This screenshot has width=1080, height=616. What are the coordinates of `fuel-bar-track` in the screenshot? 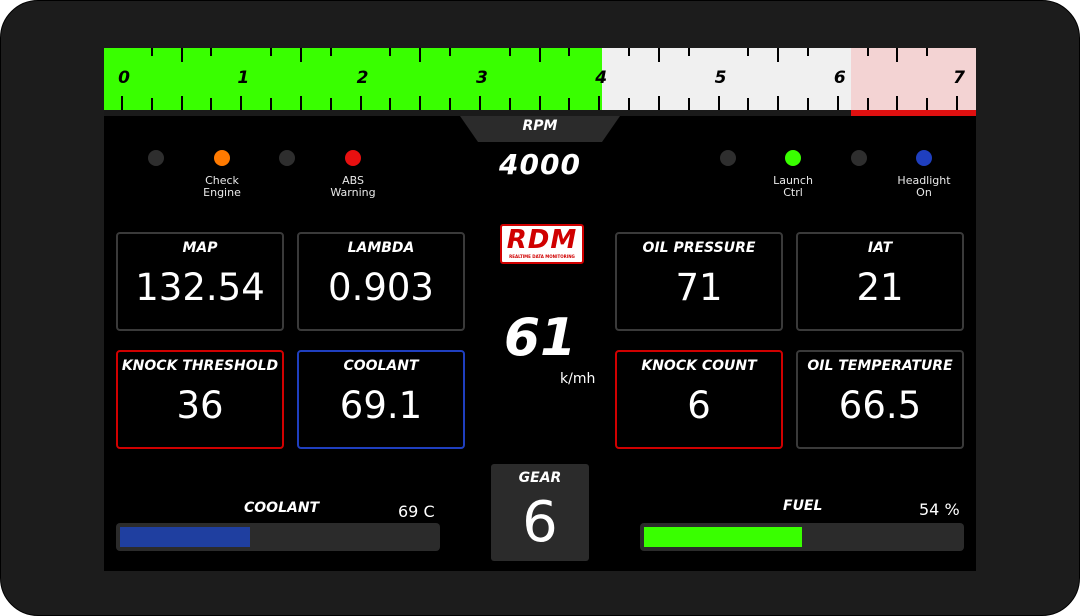 It's located at (802, 537).